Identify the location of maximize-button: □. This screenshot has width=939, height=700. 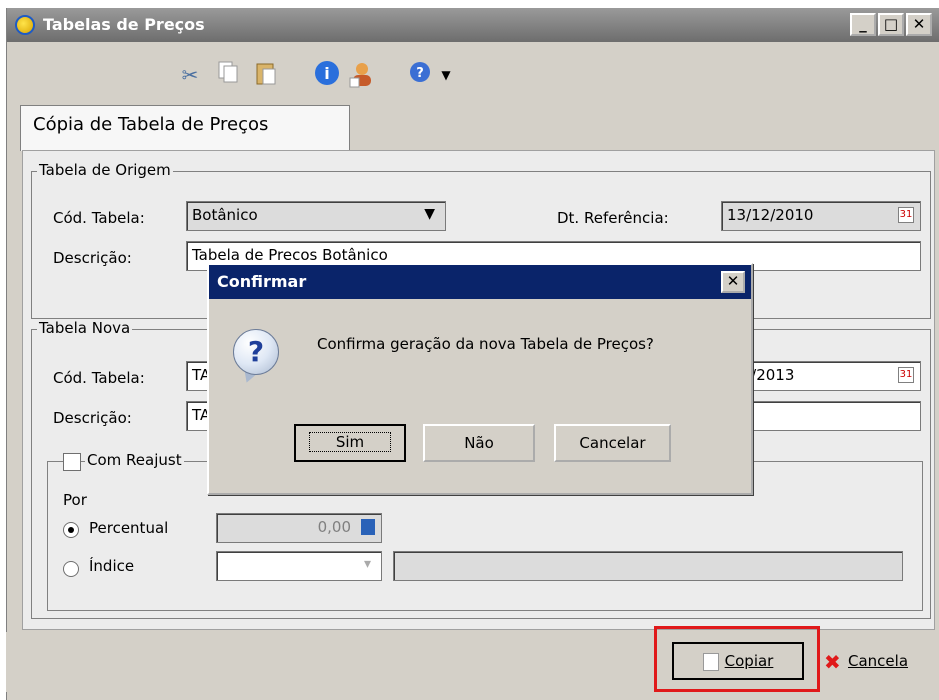
(891, 24).